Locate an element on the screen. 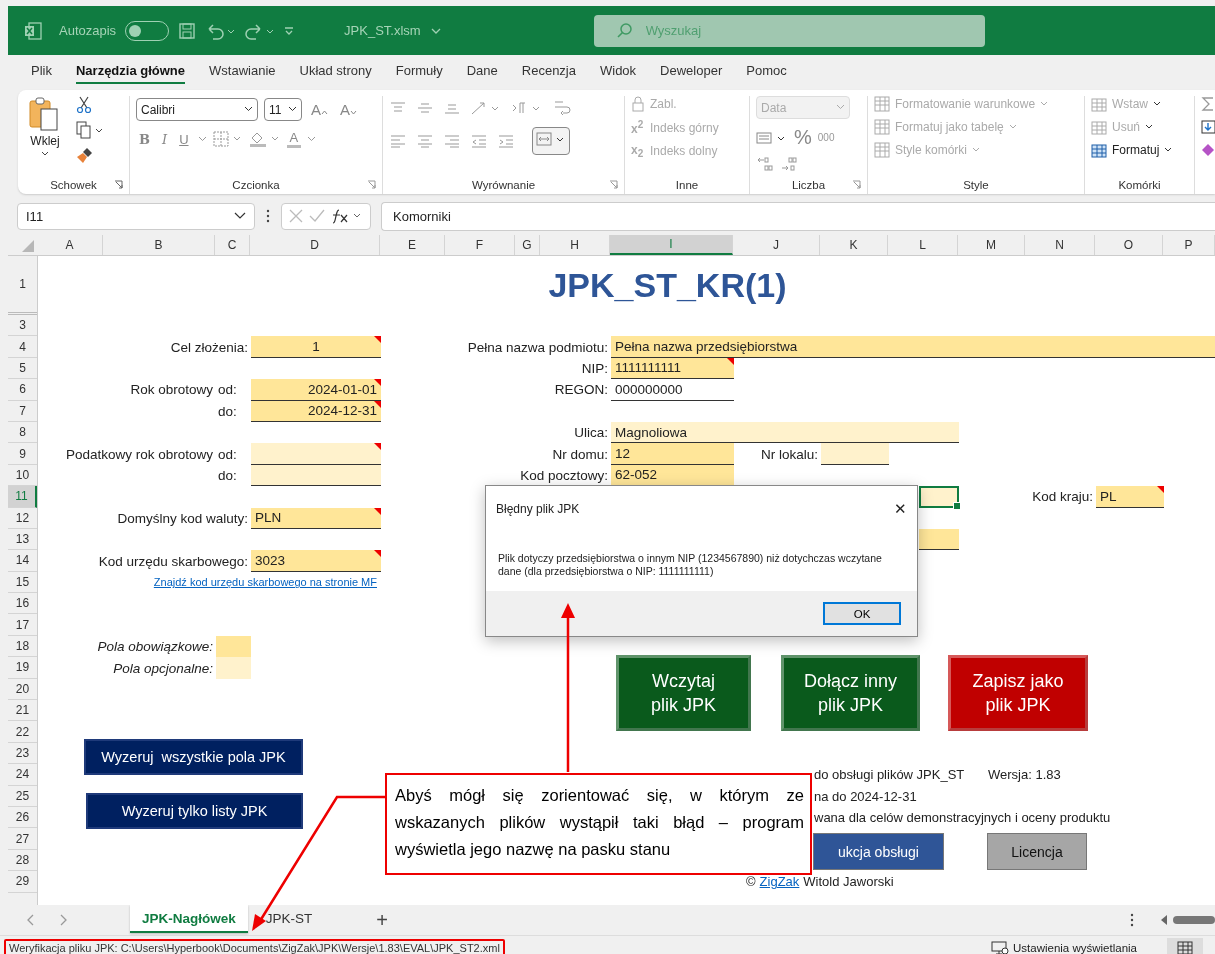 The width and height of the screenshot is (1215, 954). column-header: P is located at coordinates (1189, 245).